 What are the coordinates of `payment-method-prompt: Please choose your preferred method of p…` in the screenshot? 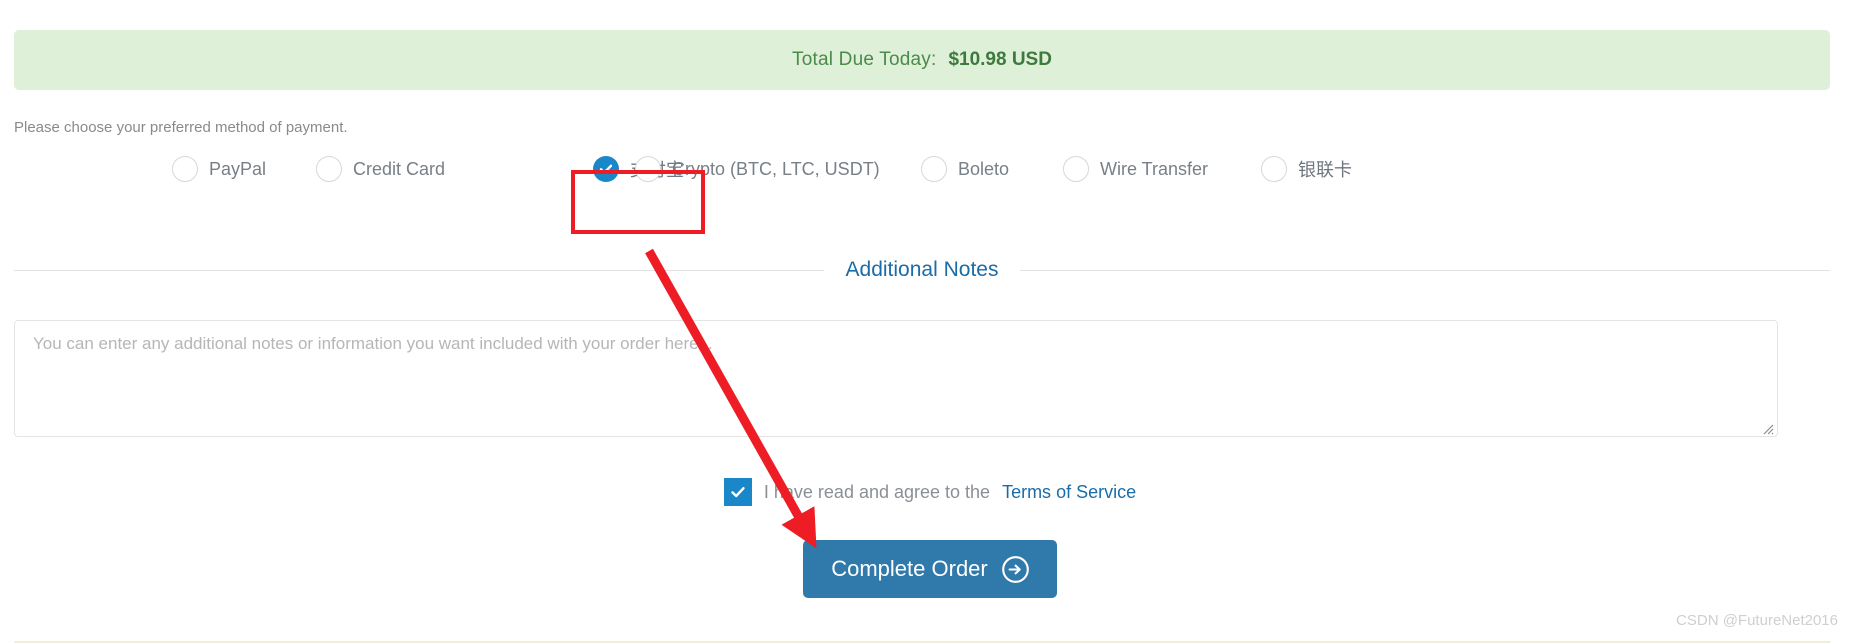 It's located at (181, 127).